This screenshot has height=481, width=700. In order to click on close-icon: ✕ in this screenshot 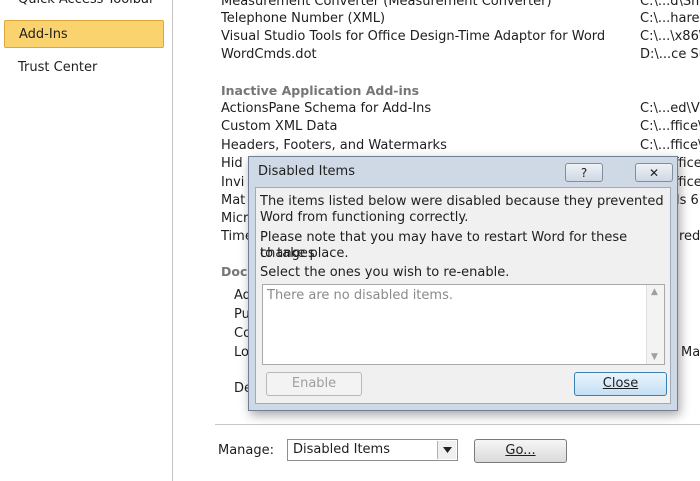, I will do `click(654, 172)`.